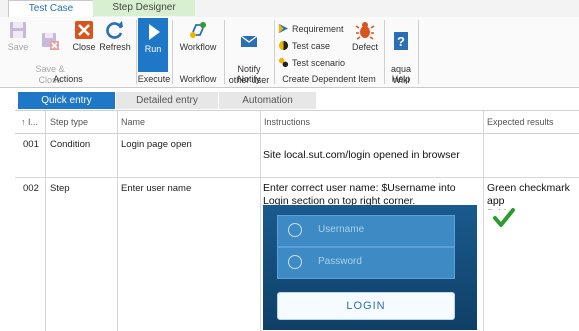 The image size is (579, 331). I want to click on save-label: Save, so click(18, 47).